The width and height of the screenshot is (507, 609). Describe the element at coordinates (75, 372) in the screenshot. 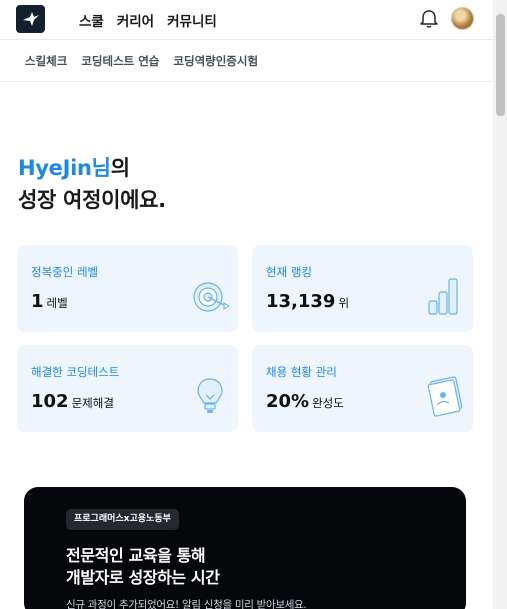

I see `stat-label: 해결한 코딩테스트` at that location.